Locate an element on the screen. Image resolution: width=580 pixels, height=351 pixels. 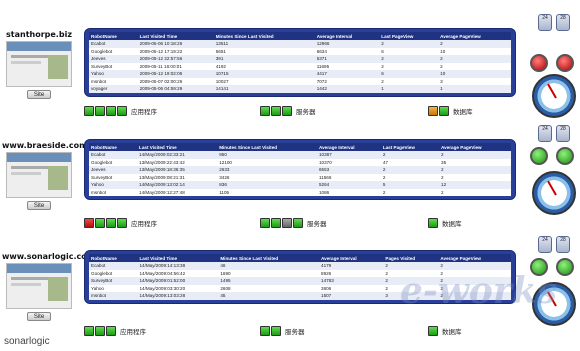
table-cell: 14141 is located at coordinates (264, 89).